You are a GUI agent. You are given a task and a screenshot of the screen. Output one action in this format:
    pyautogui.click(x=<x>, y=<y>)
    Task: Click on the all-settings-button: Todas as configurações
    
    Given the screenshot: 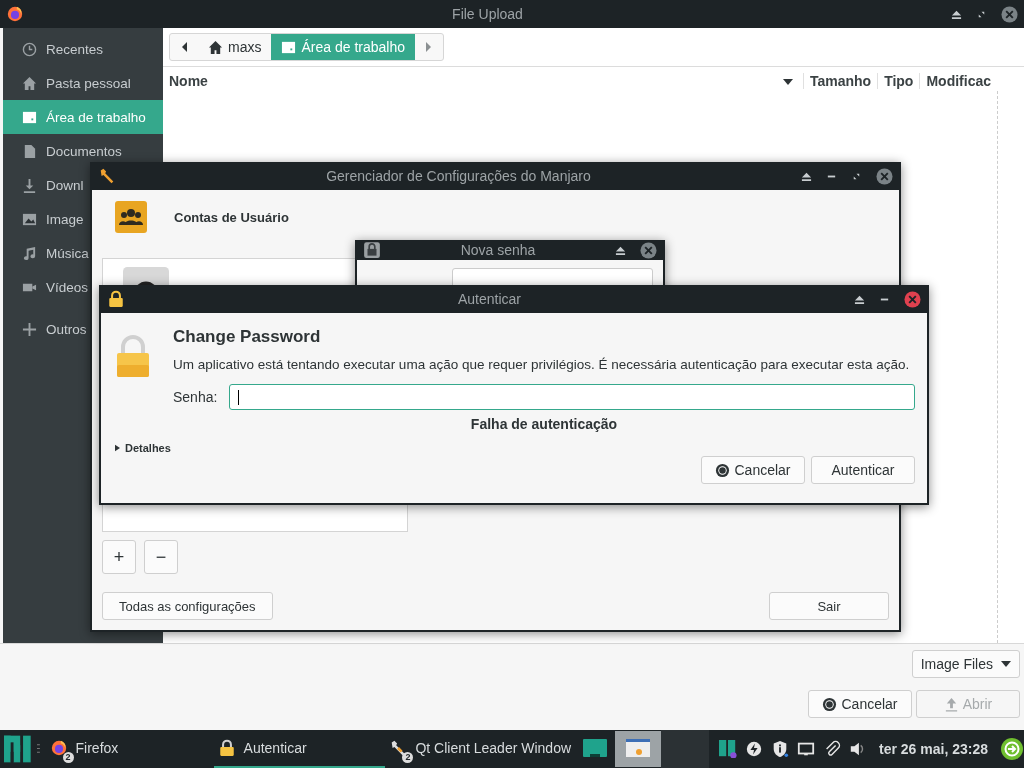 What is the action you would take?
    pyautogui.click(x=187, y=606)
    